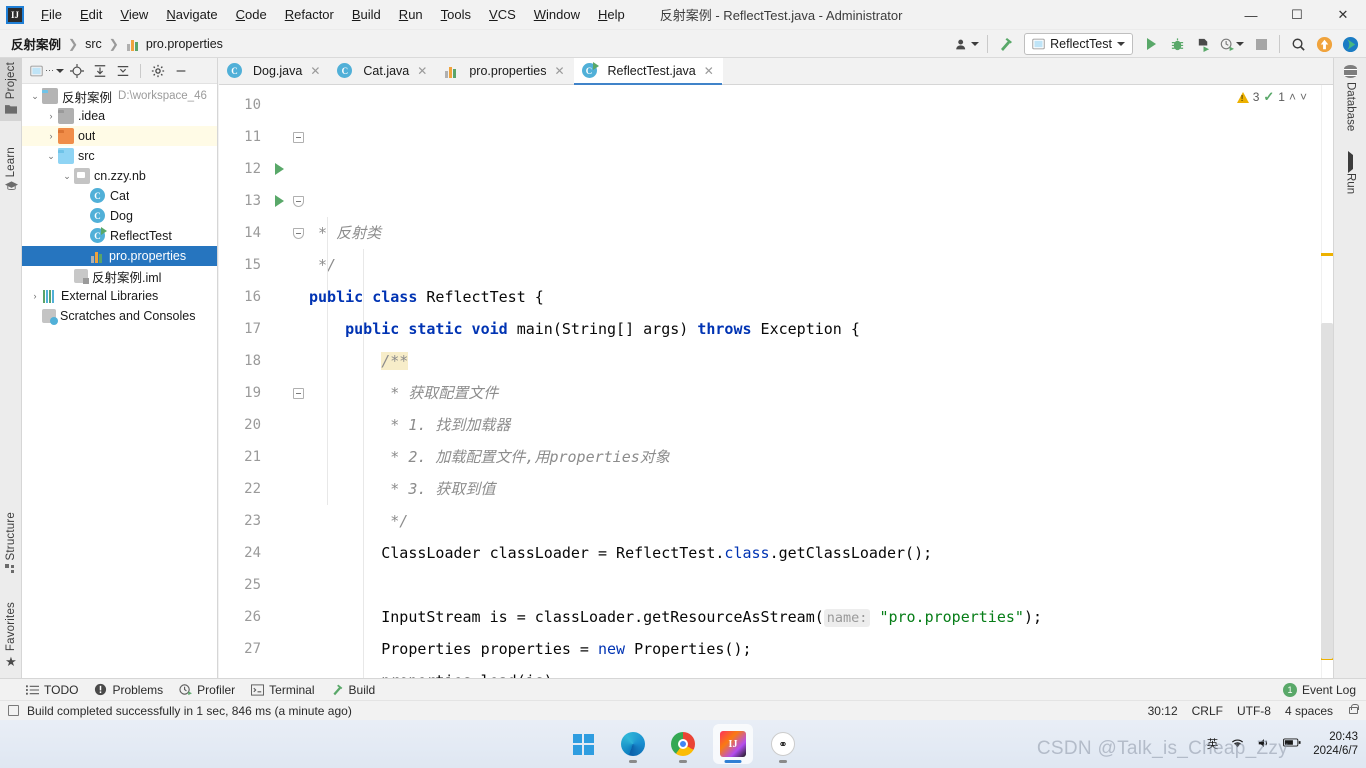 The height and width of the screenshot is (768, 1366). Describe the element at coordinates (1151, 44) in the screenshot. I see `run-icon` at that location.